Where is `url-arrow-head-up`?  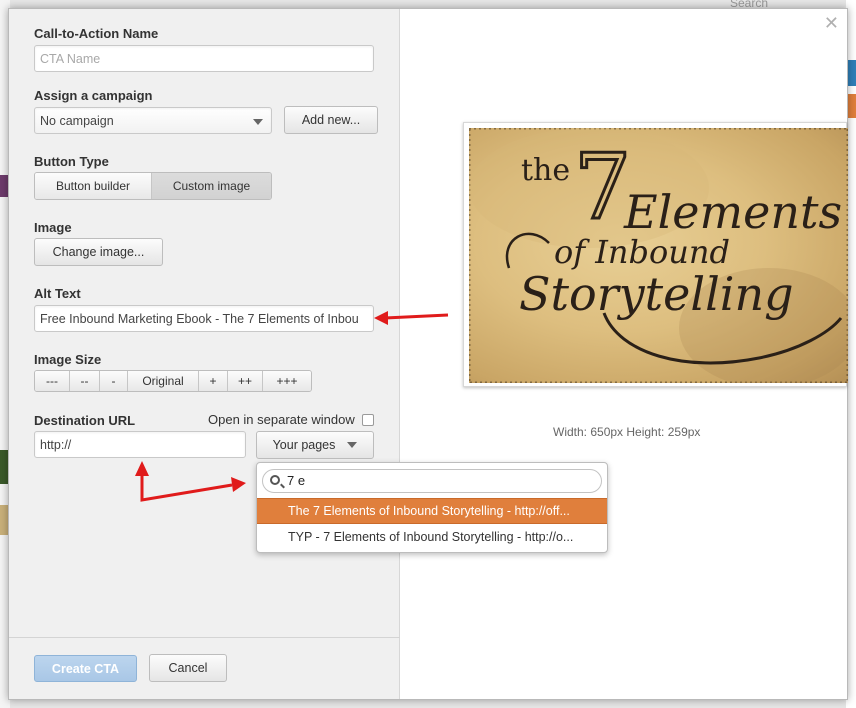
url-arrow-head-up is located at coordinates (142, 468).